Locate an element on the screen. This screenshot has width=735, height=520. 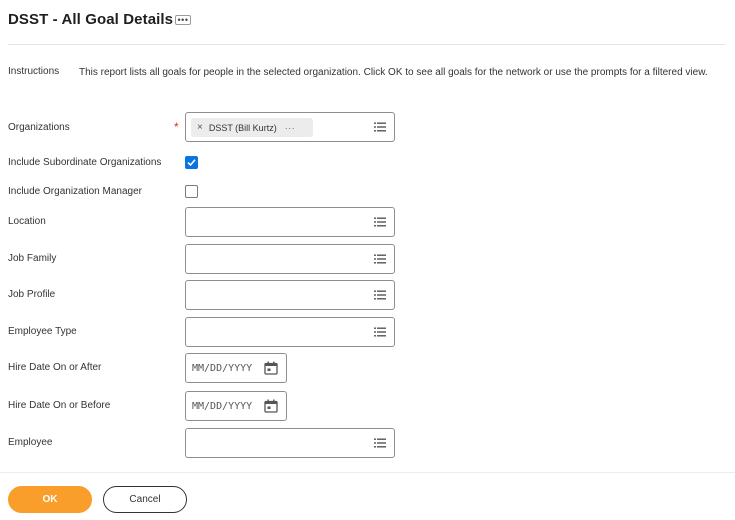
instructions-label: Instructions is located at coordinates (34, 71).